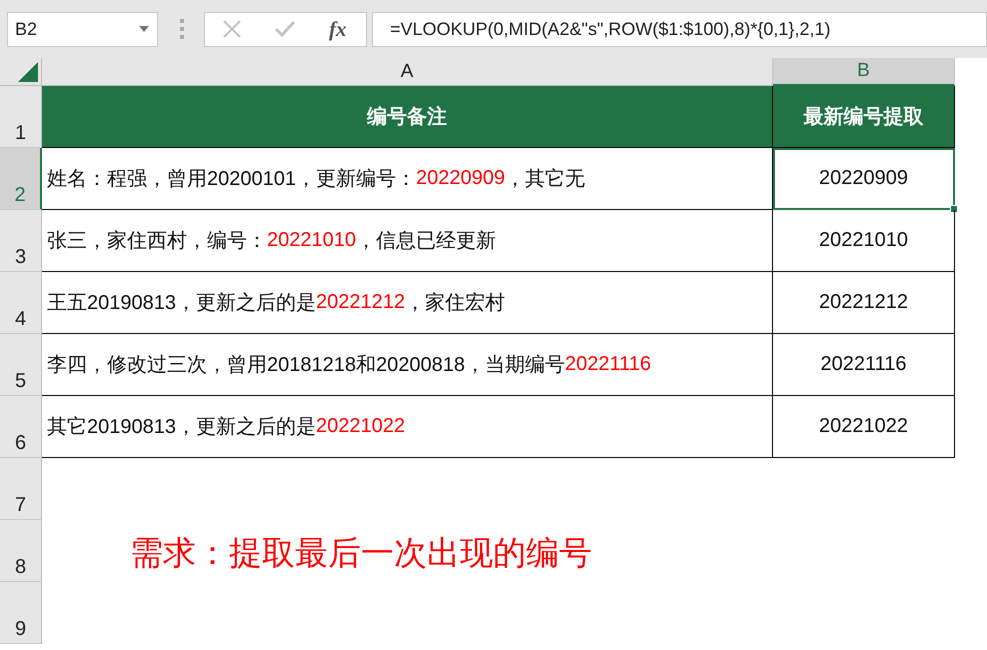  I want to click on row-header: 9, so click(21, 613).